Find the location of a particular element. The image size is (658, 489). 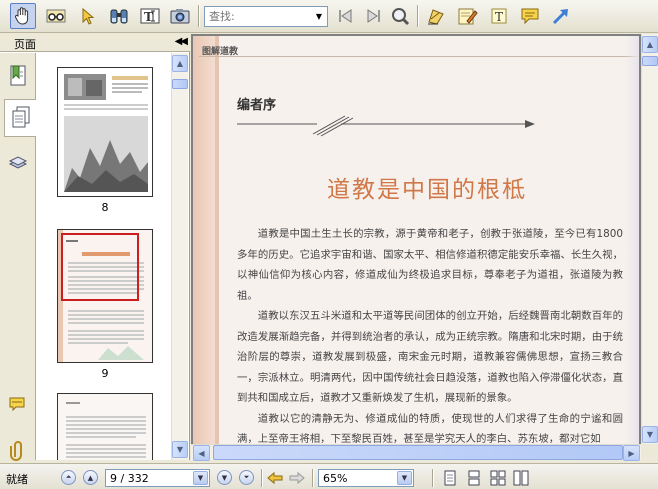

page-number-field: 9 / 332 ▼ is located at coordinates (157, 478).